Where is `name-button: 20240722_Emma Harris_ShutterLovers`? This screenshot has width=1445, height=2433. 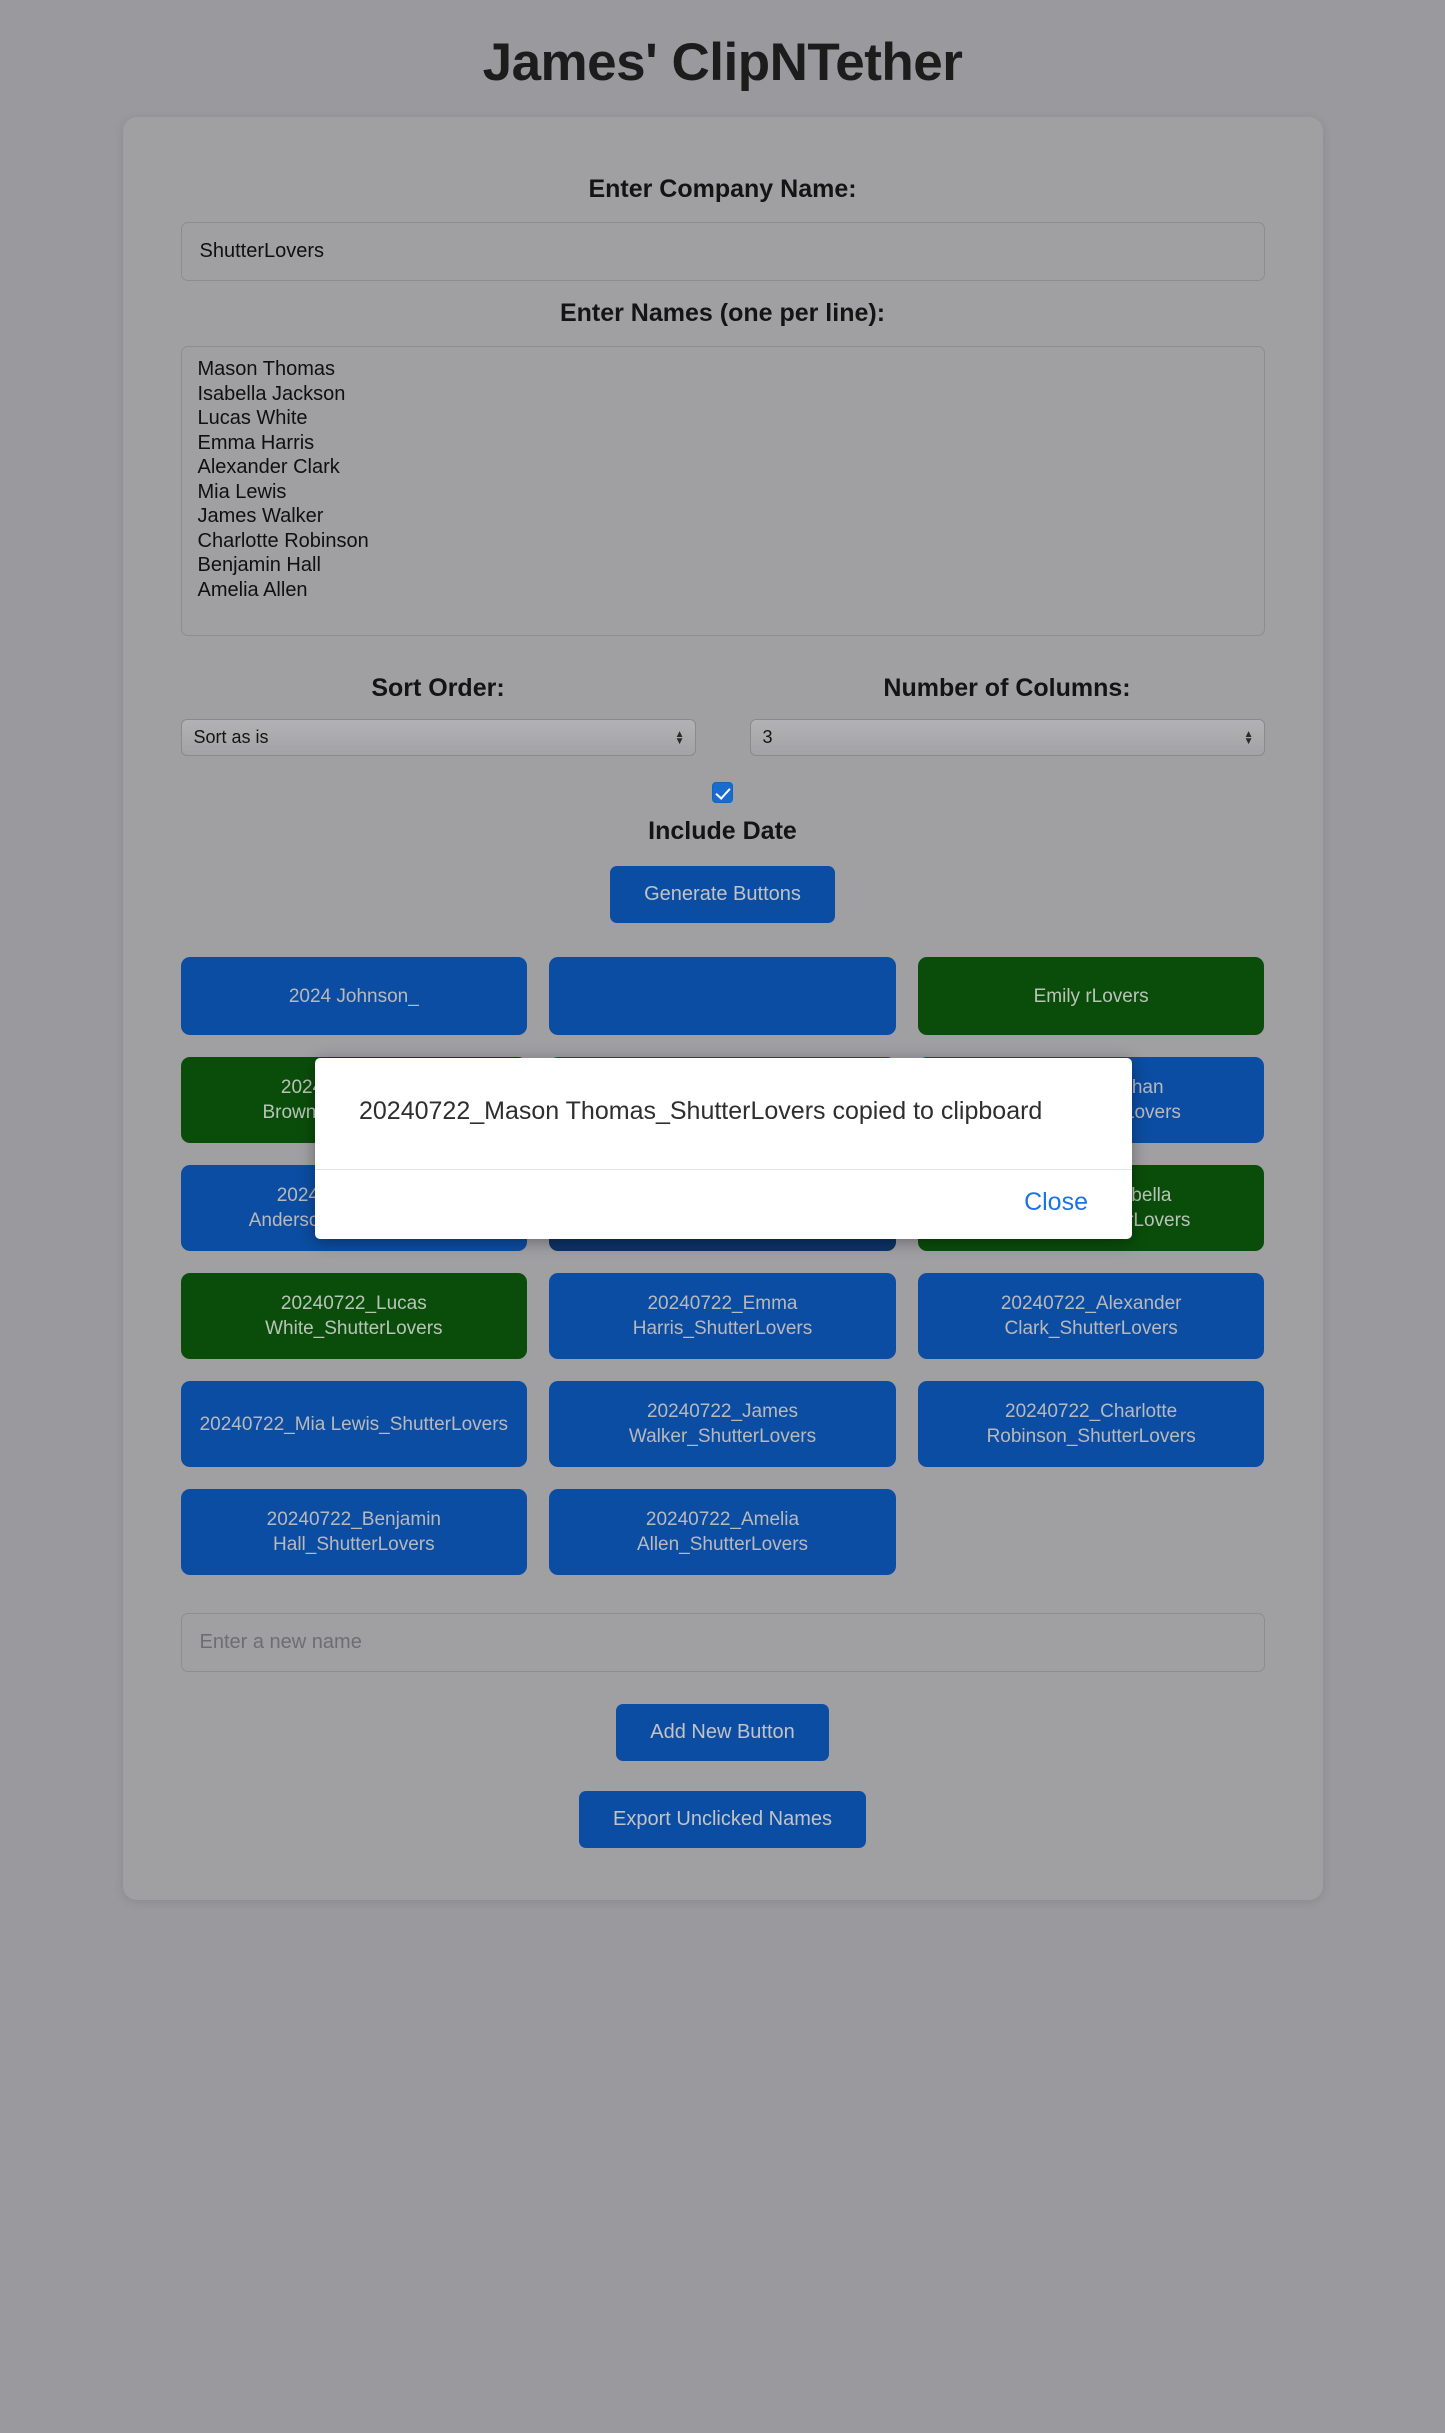 name-button: 20240722_Emma Harris_ShutterLovers is located at coordinates (722, 1316).